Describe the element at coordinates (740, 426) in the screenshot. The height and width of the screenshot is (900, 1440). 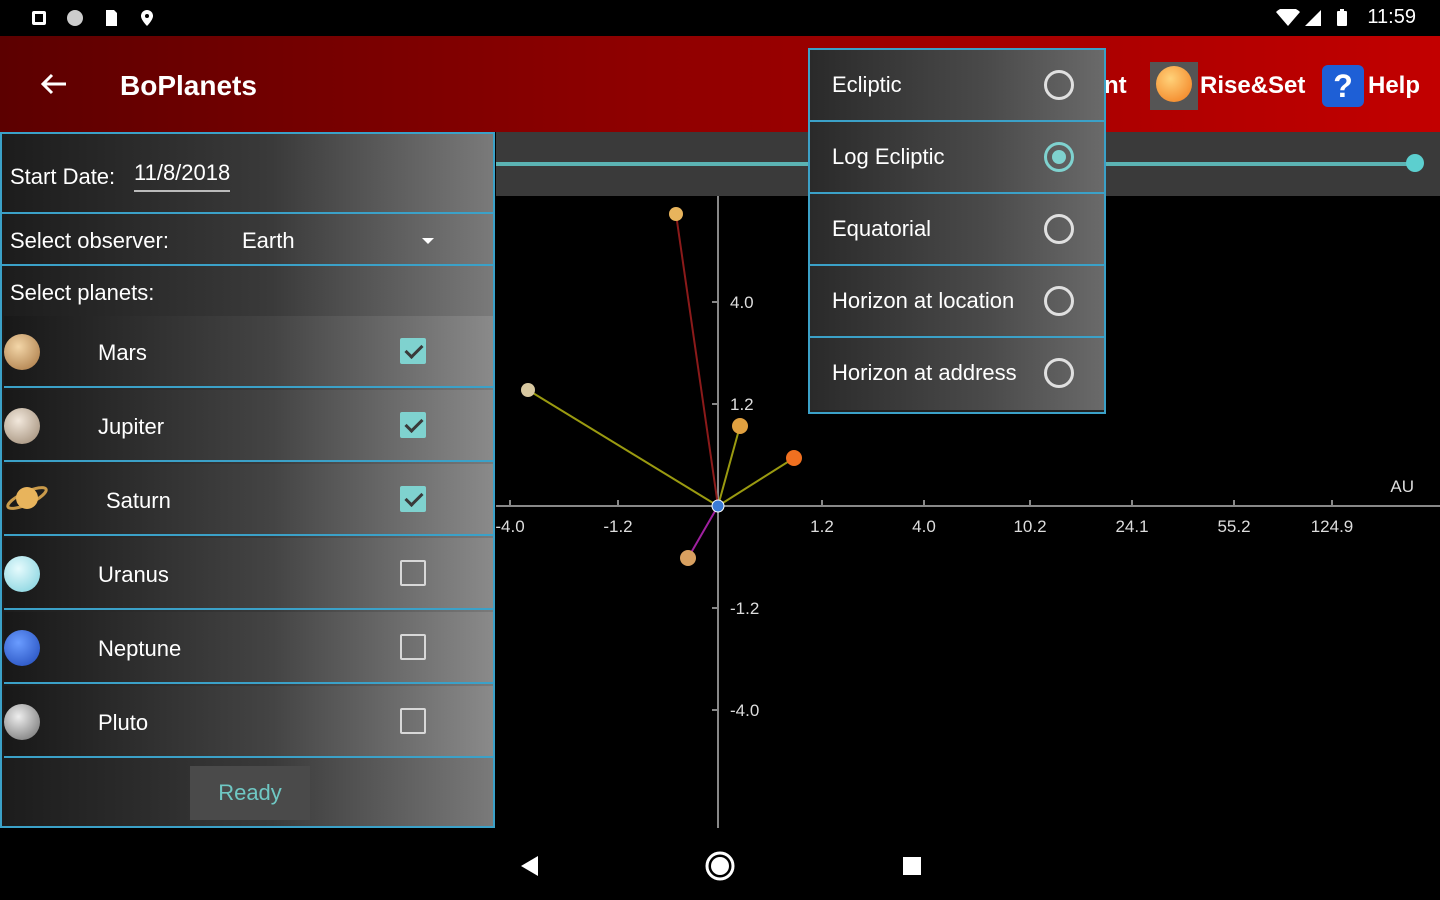
I see `mars-point` at that location.